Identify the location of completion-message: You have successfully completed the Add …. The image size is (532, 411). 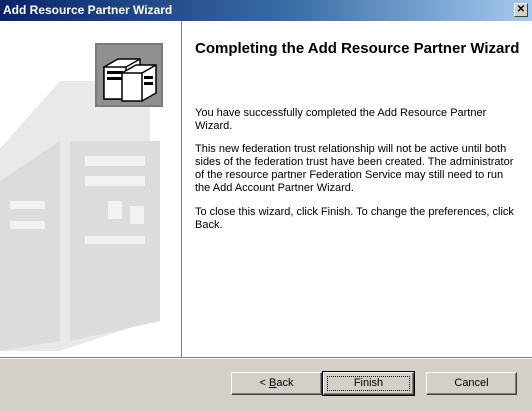
(341, 119).